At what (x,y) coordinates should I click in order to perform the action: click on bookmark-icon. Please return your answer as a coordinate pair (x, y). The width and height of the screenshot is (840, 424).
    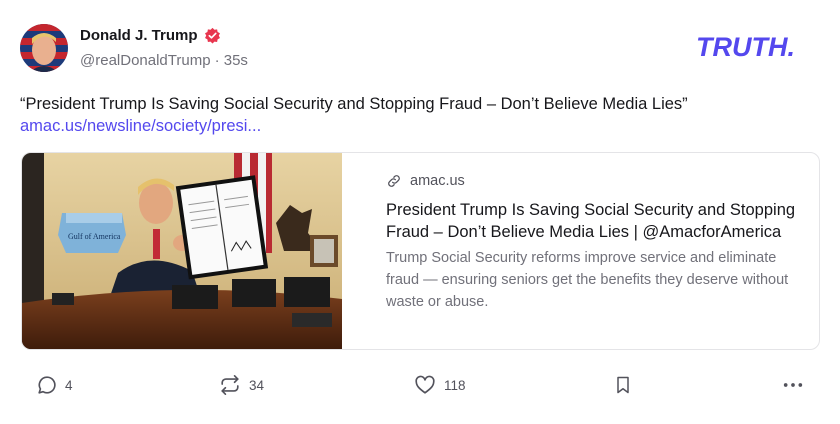
    Looking at the image, I should click on (623, 385).